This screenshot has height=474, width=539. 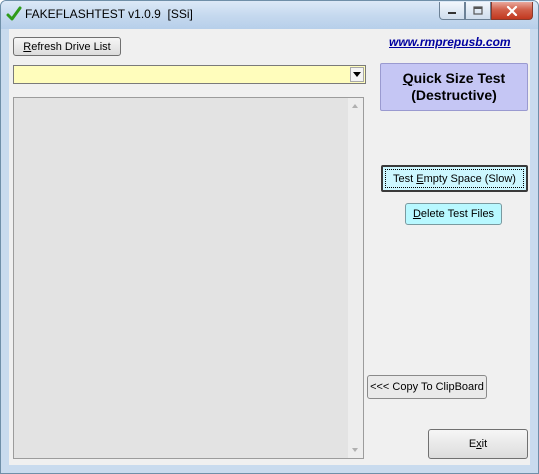 I want to click on quick-size-test-line1: Quick Size Test, so click(x=454, y=78).